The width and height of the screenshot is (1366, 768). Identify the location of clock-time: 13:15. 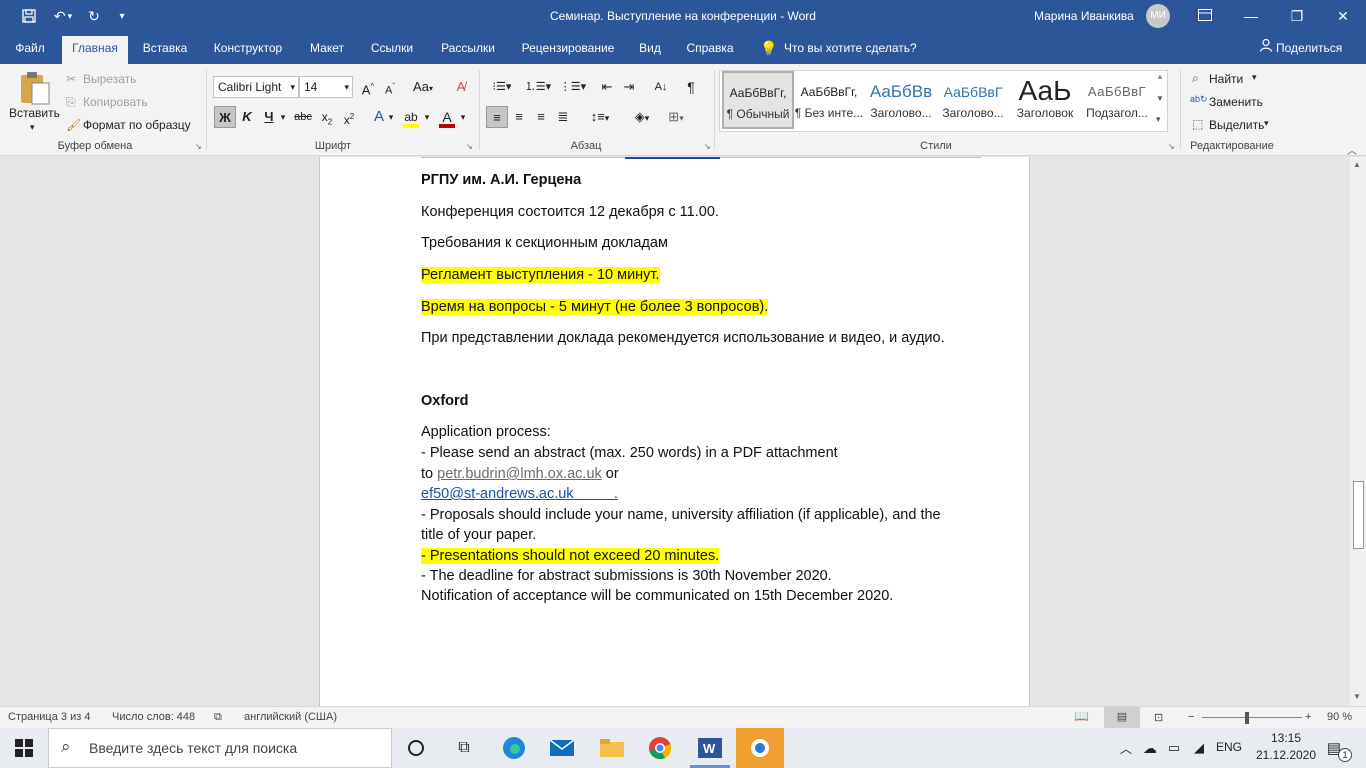
(1286, 738).